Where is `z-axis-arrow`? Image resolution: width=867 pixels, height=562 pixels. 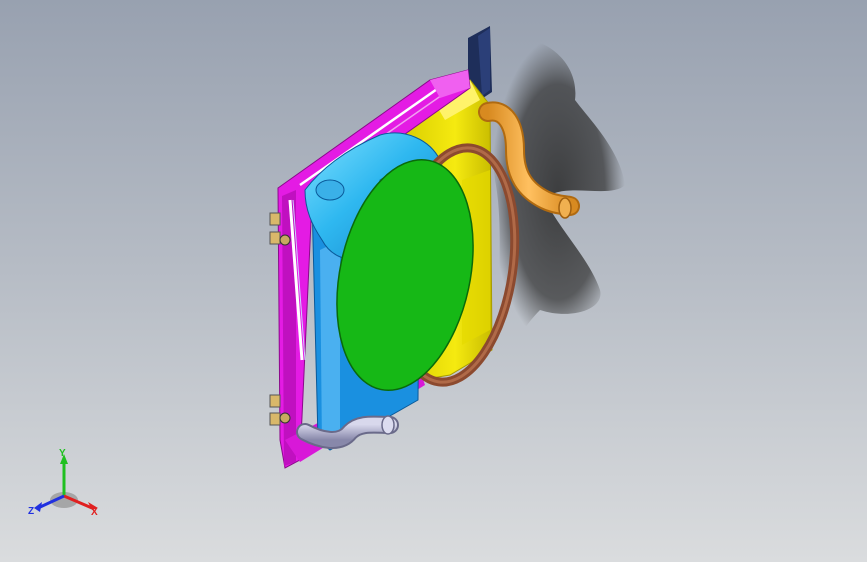
z-axis-arrow is located at coordinates (38, 507).